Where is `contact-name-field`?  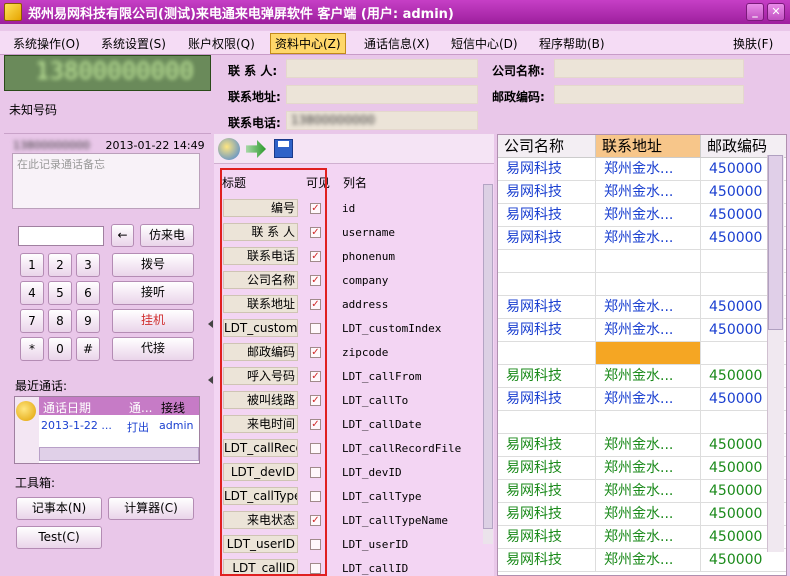 contact-name-field is located at coordinates (382, 68).